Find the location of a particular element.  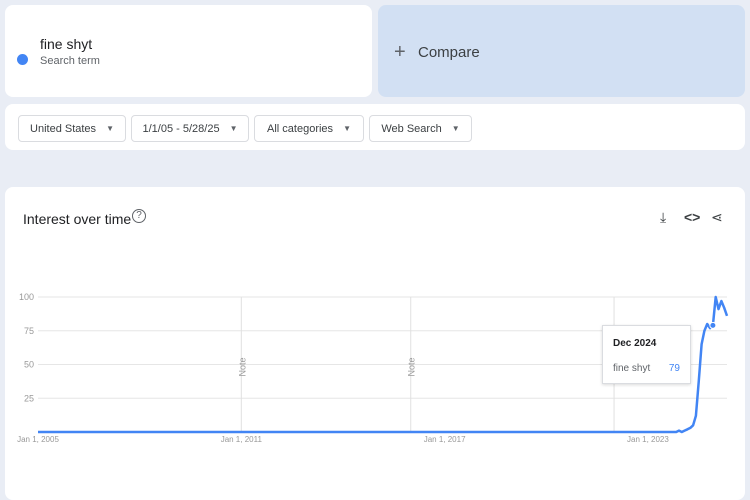

y-tick-label: 25 is located at coordinates (29, 398).